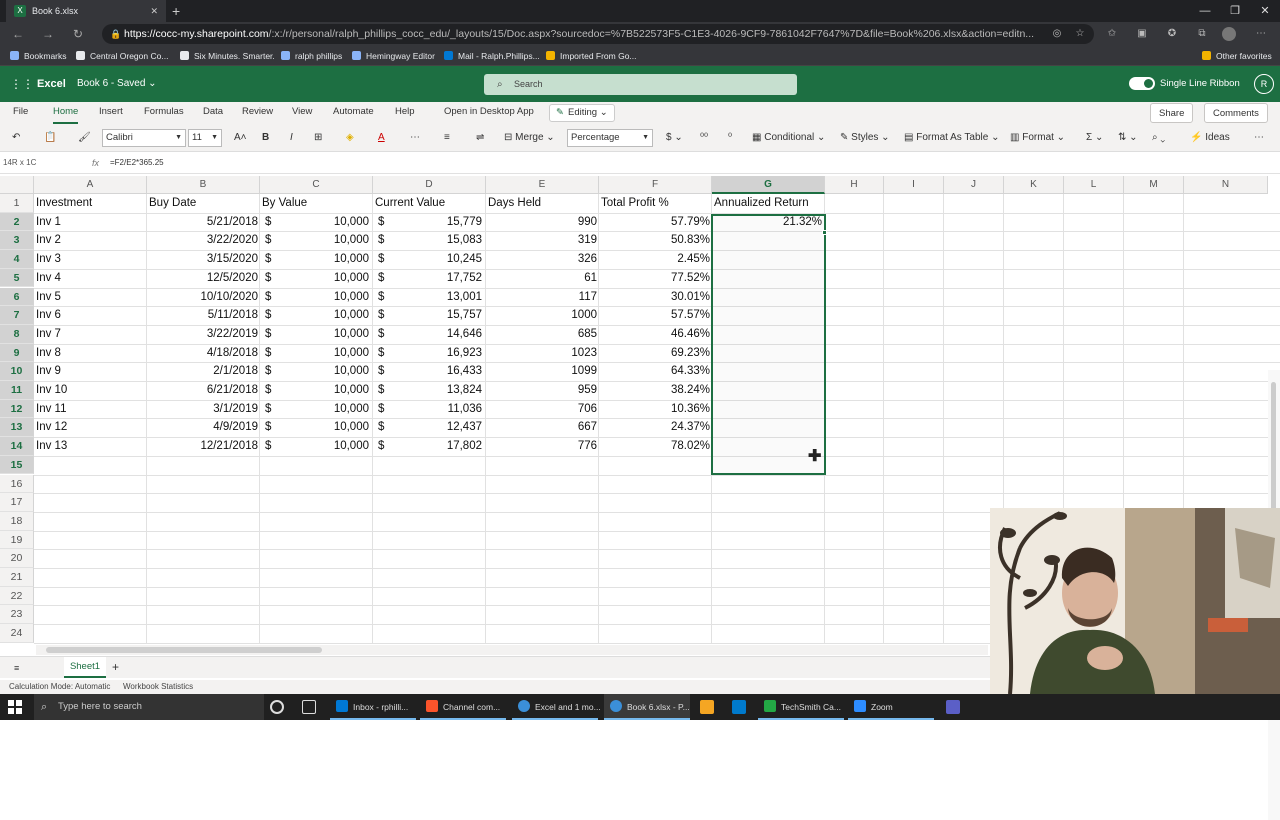 The image size is (1280, 820). I want to click on bookmark-item: Hemingway Editor, so click(393, 56).